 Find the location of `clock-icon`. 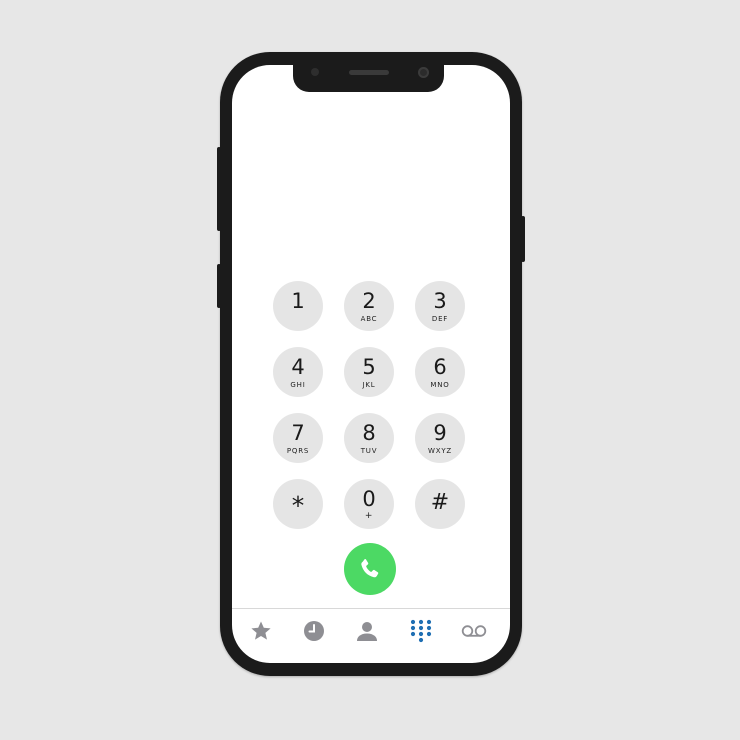

clock-icon is located at coordinates (314, 631).